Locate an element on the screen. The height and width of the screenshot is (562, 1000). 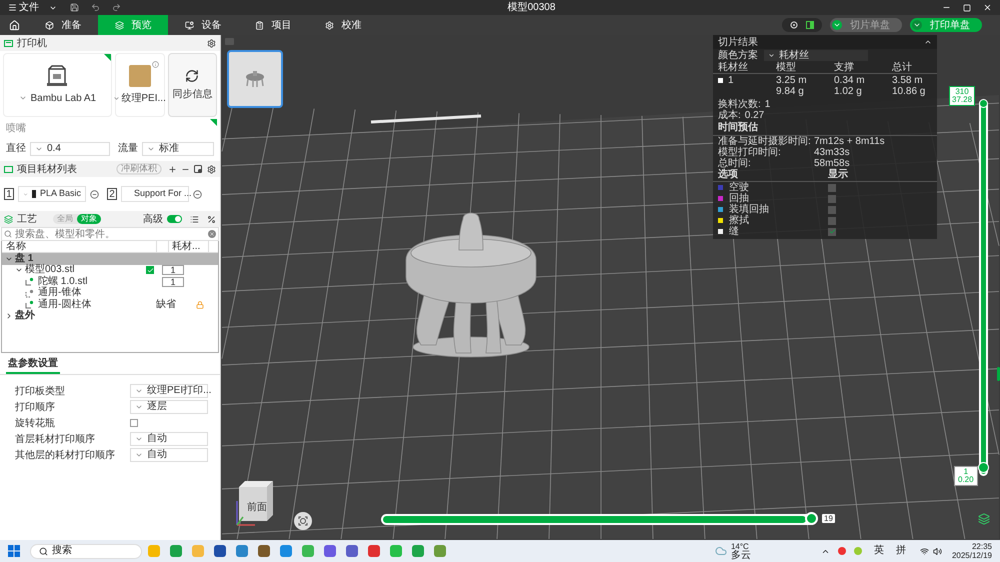
table-cell-text: 0.34 m is located at coordinates (850, 80).